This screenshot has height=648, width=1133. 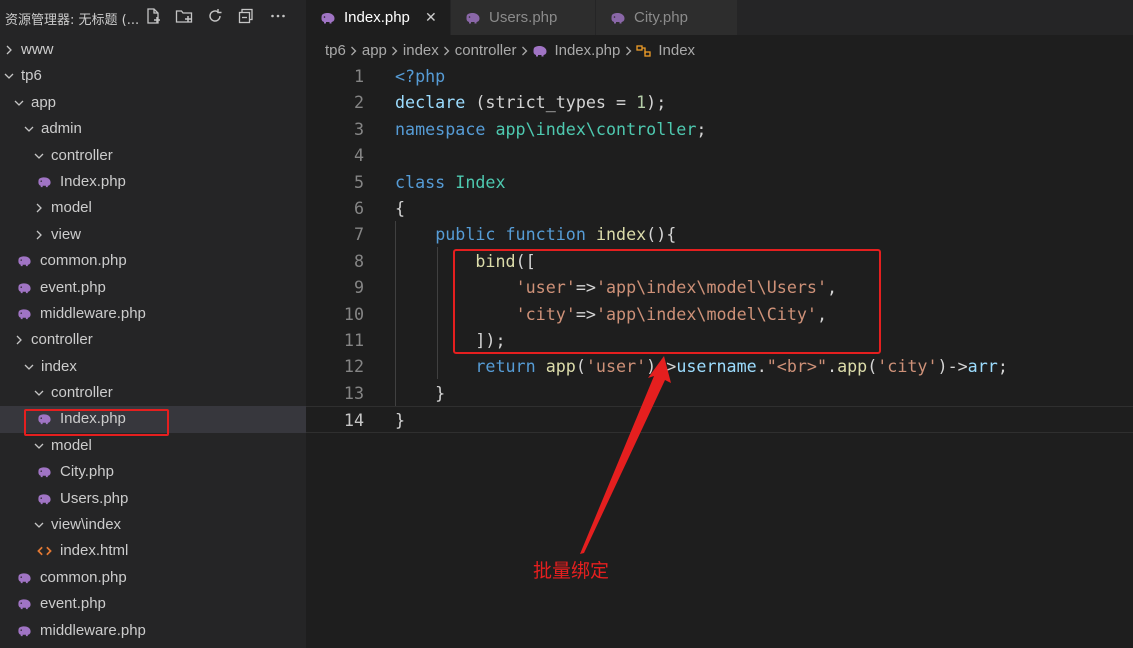 I want to click on refresh-icon, so click(x=215, y=16).